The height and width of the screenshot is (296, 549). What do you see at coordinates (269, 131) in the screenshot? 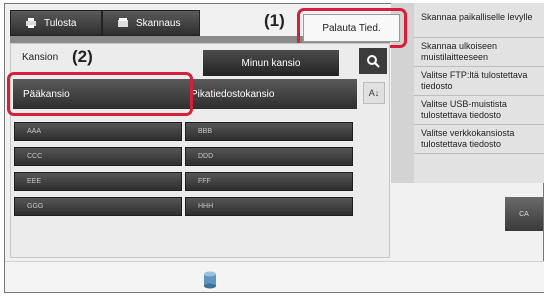
I see `user-folder-button: BBB` at bounding box center [269, 131].